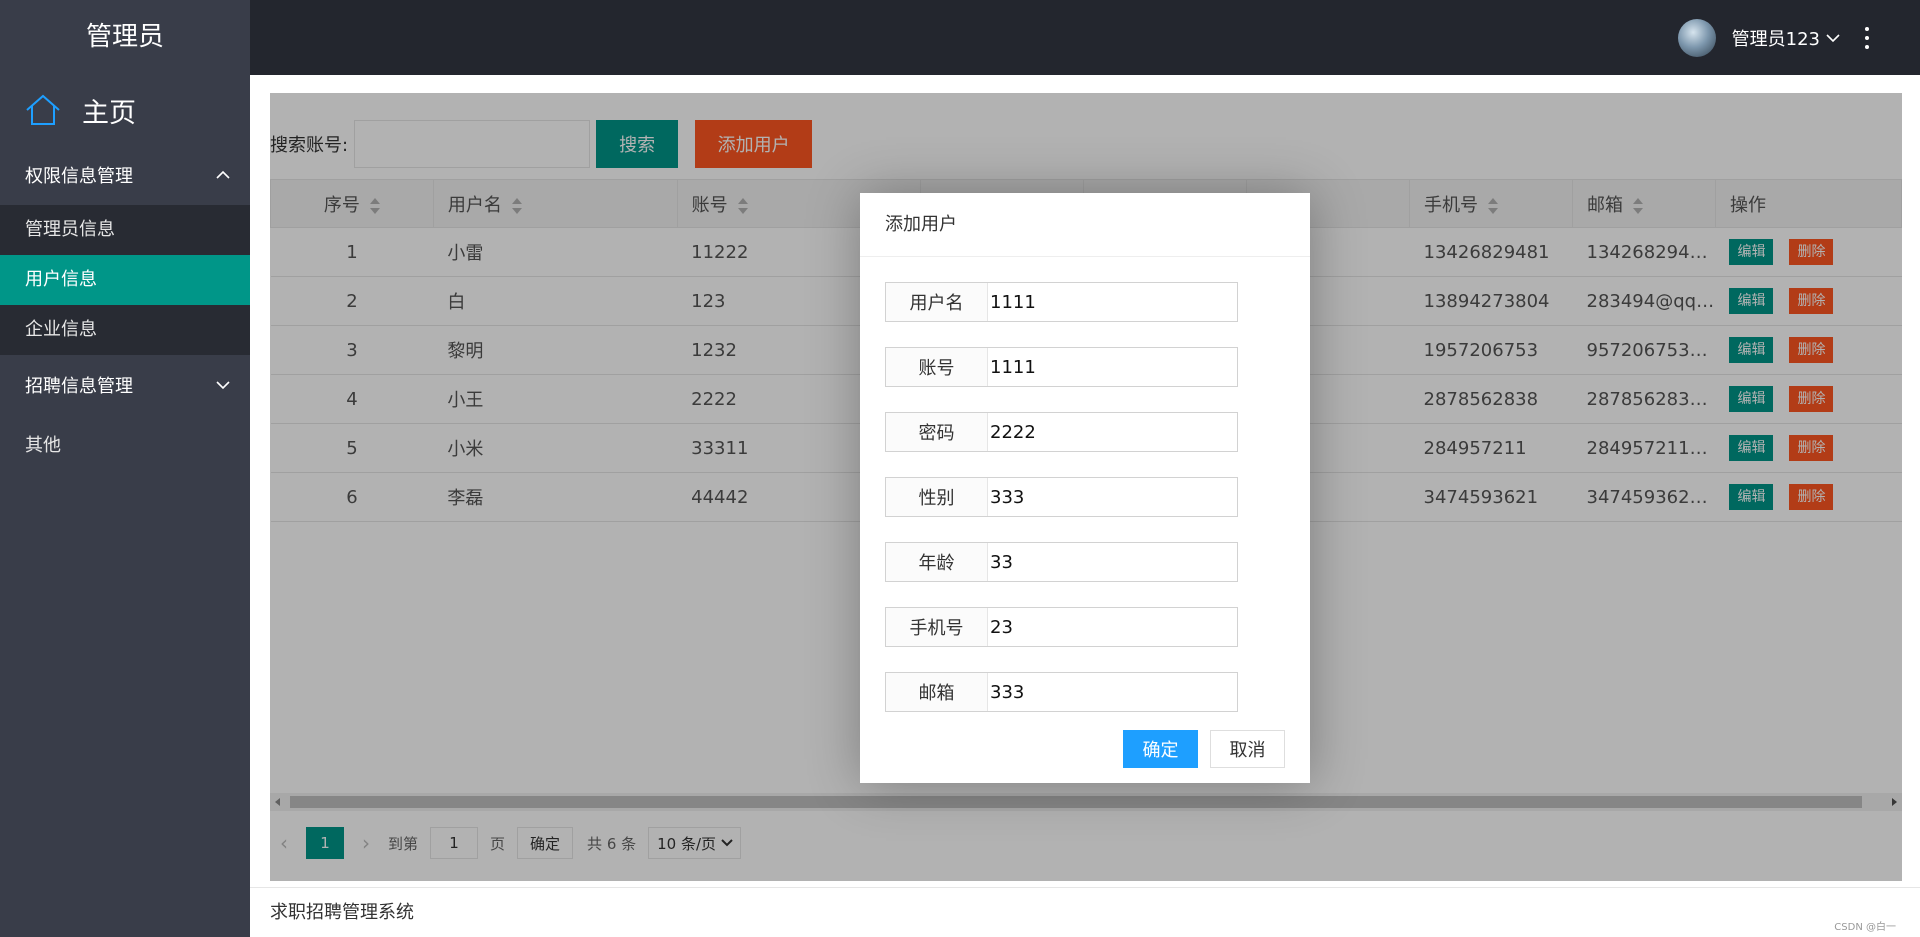 The image size is (1920, 937). Describe the element at coordinates (43, 109) in the screenshot. I see `home-icon` at that location.